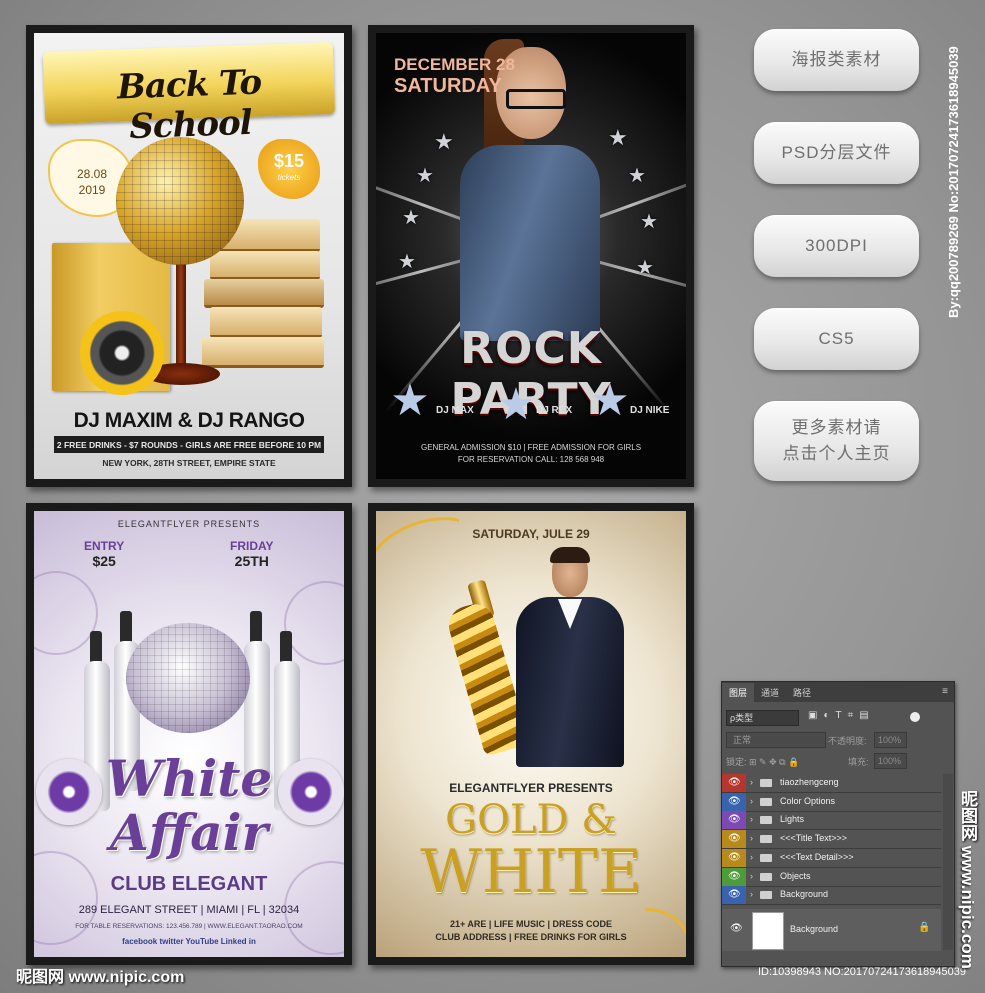 The image size is (985, 993). I want to click on background-layer: 👁 Background 🔒, so click(831, 930).